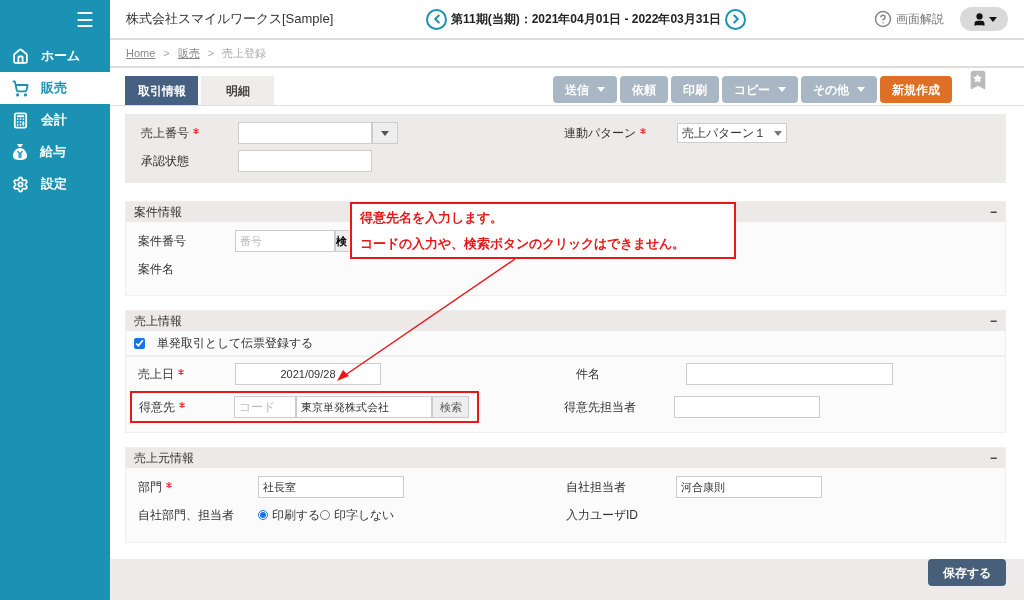 Image resolution: width=1024 pixels, height=600 pixels. I want to click on help-link: 画面解説, so click(920, 19).